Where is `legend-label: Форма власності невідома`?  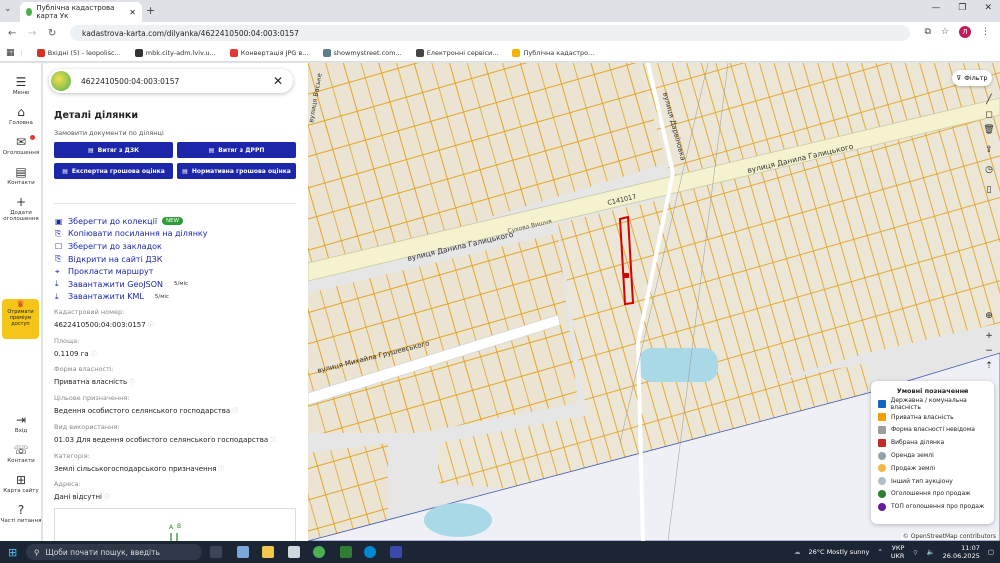
legend-label: Форма власності невідома is located at coordinates (933, 430).